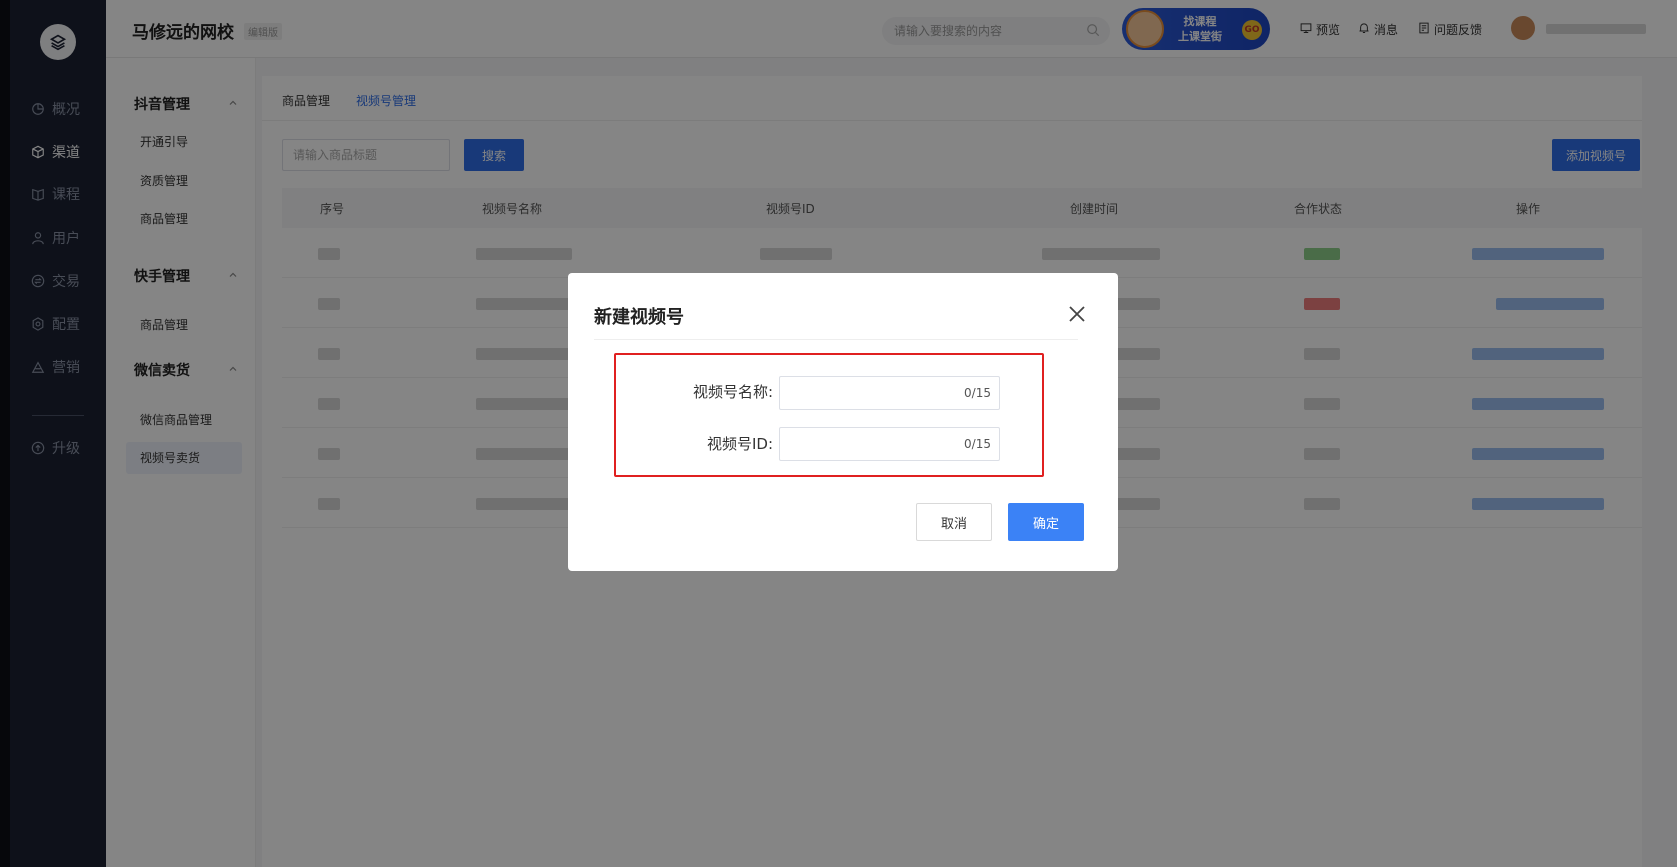 The height and width of the screenshot is (867, 1677). I want to click on channel-id-label: 视频号ID:, so click(739, 444).